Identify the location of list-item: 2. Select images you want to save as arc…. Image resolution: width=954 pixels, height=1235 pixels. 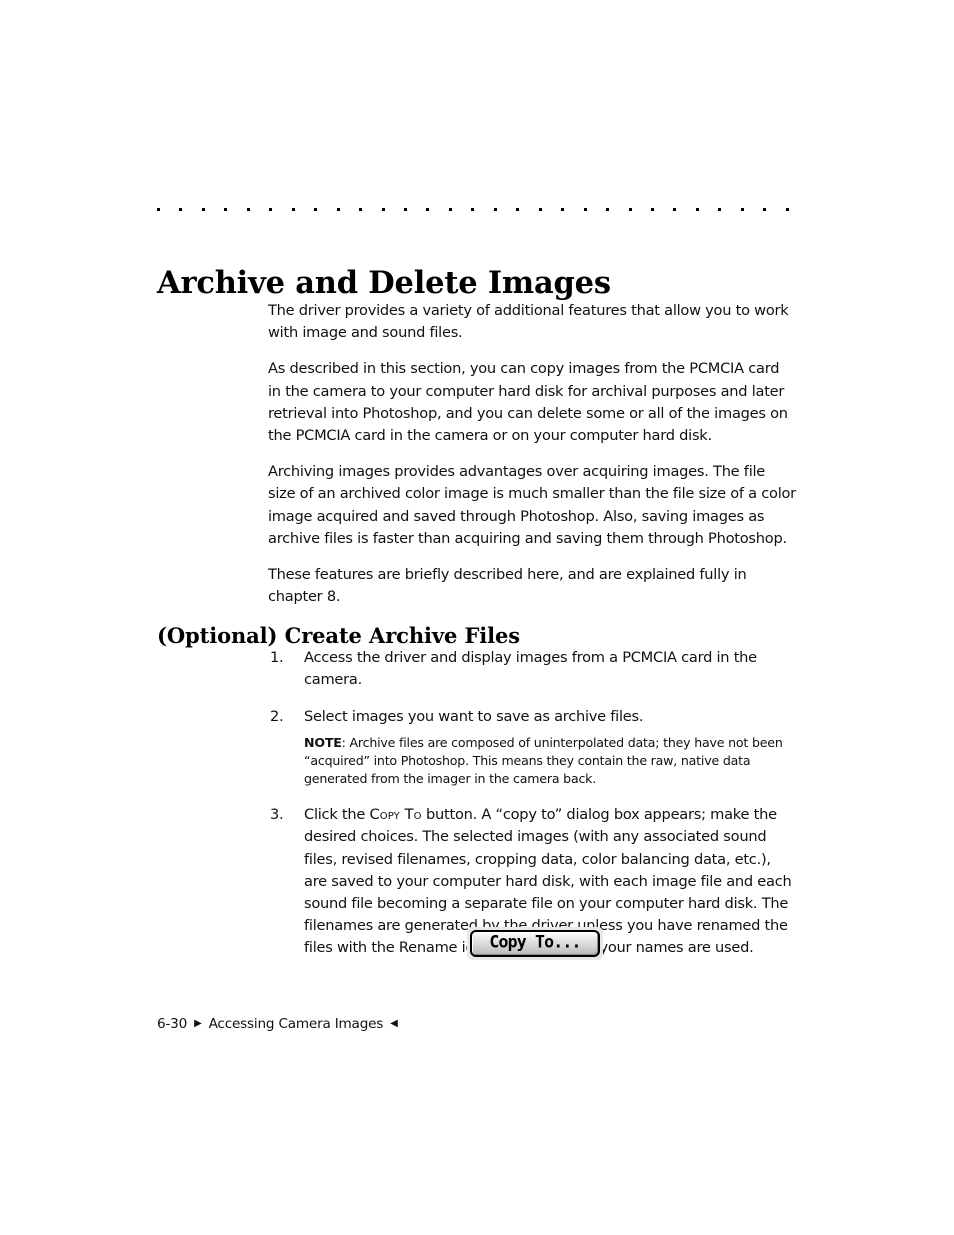
(533, 717).